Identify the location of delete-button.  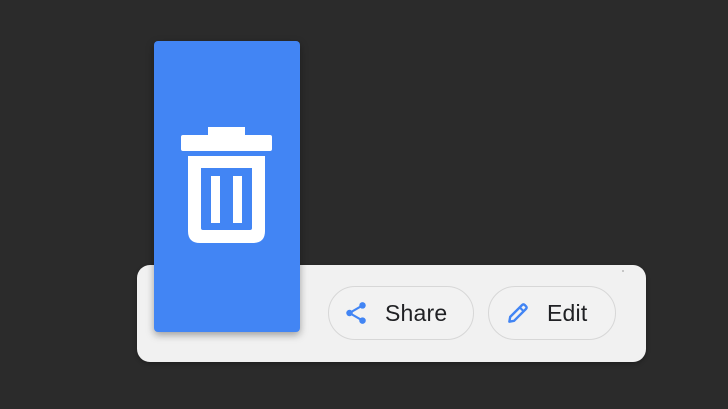
(227, 186).